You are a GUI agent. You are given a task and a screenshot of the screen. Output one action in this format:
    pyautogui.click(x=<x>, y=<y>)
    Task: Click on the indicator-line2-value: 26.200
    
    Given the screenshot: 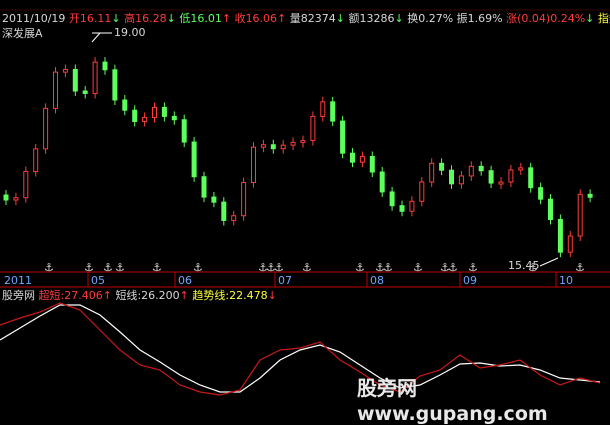 What is the action you would take?
    pyautogui.click(x=160, y=295)
    